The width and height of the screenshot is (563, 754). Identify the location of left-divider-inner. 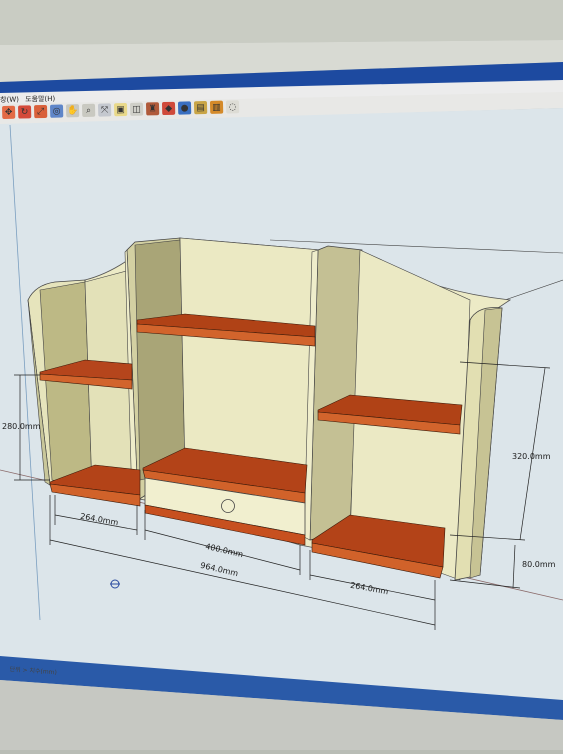
(160, 360).